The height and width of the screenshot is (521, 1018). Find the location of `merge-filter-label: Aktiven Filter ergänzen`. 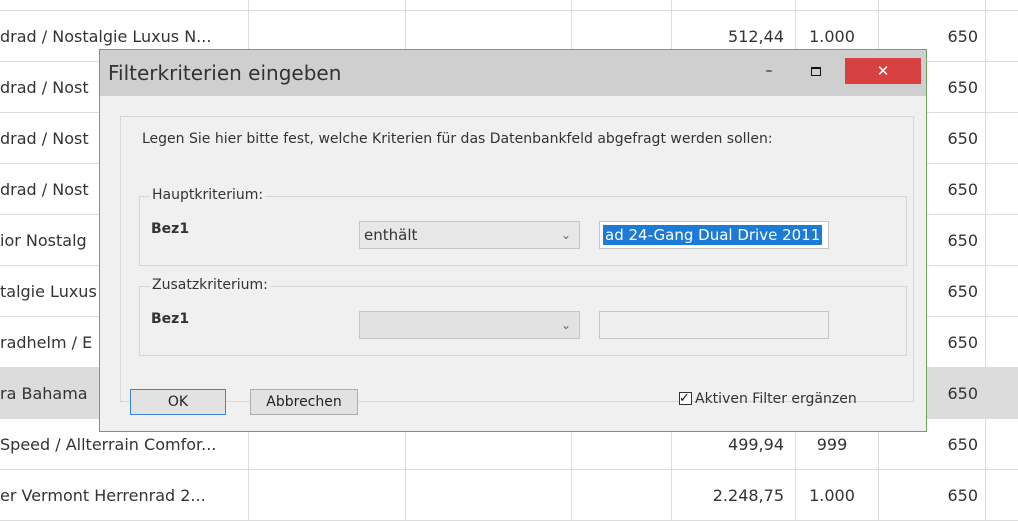

merge-filter-label: Aktiven Filter ergänzen is located at coordinates (776, 399).